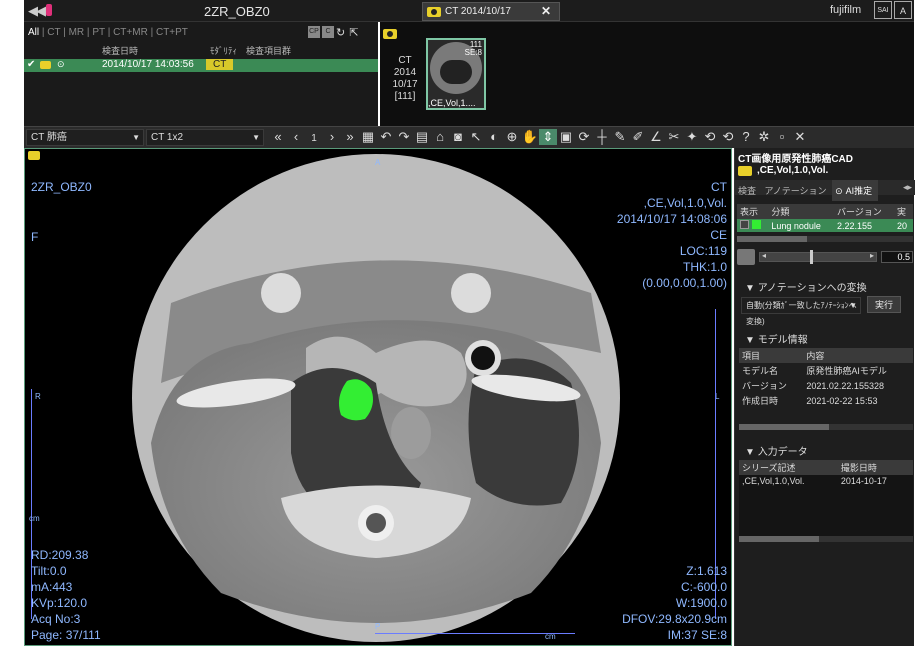 The width and height of the screenshot is (920, 658). I want to click on cine-icon: ▣, so click(566, 137).